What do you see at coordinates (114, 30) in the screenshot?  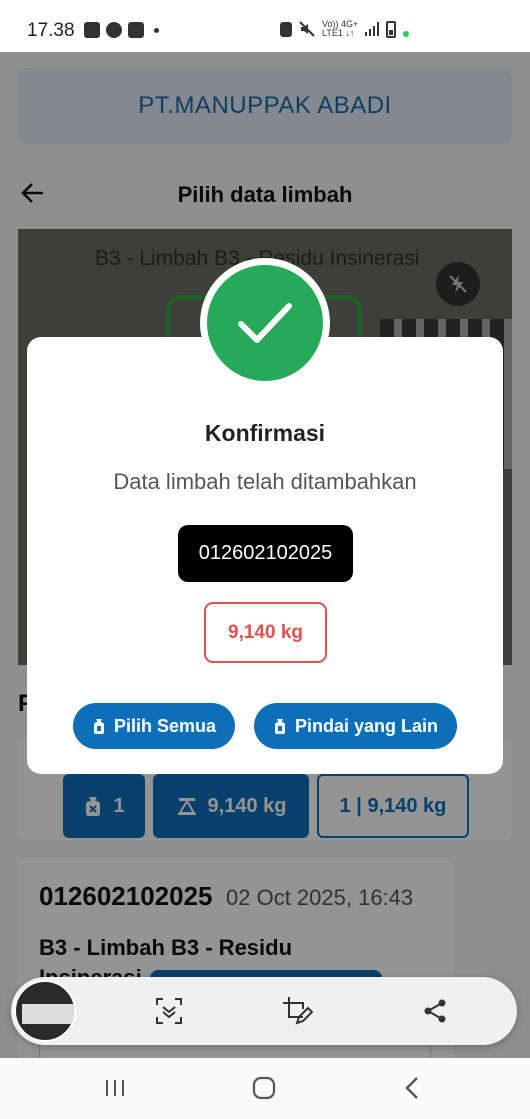 I see `whatsapp-icon` at bounding box center [114, 30].